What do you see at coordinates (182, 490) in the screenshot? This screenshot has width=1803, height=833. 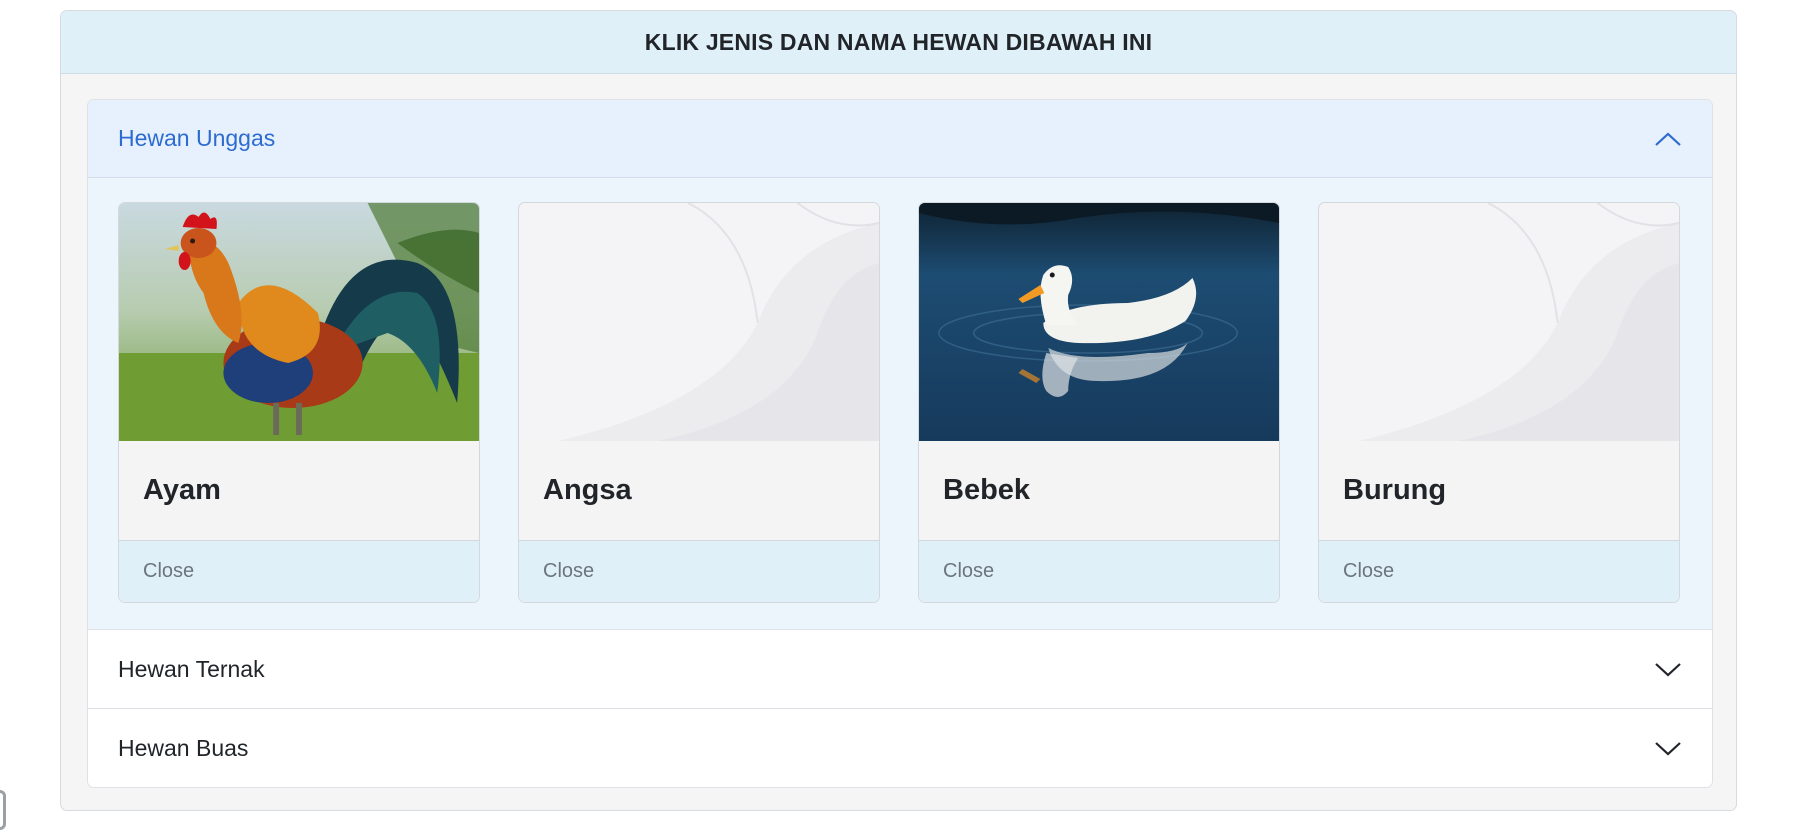 I see `card-title: Ayam` at bounding box center [182, 490].